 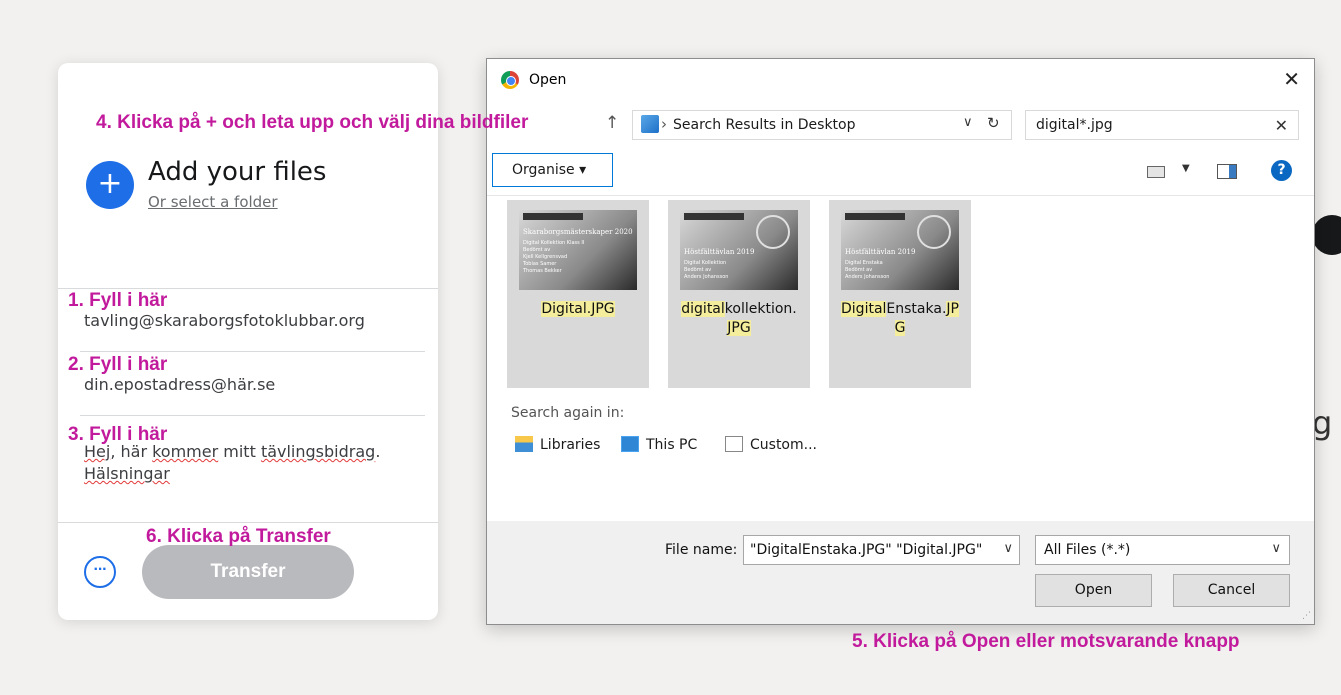 What do you see at coordinates (734, 444) in the screenshot?
I see `custom-search-icon` at bounding box center [734, 444].